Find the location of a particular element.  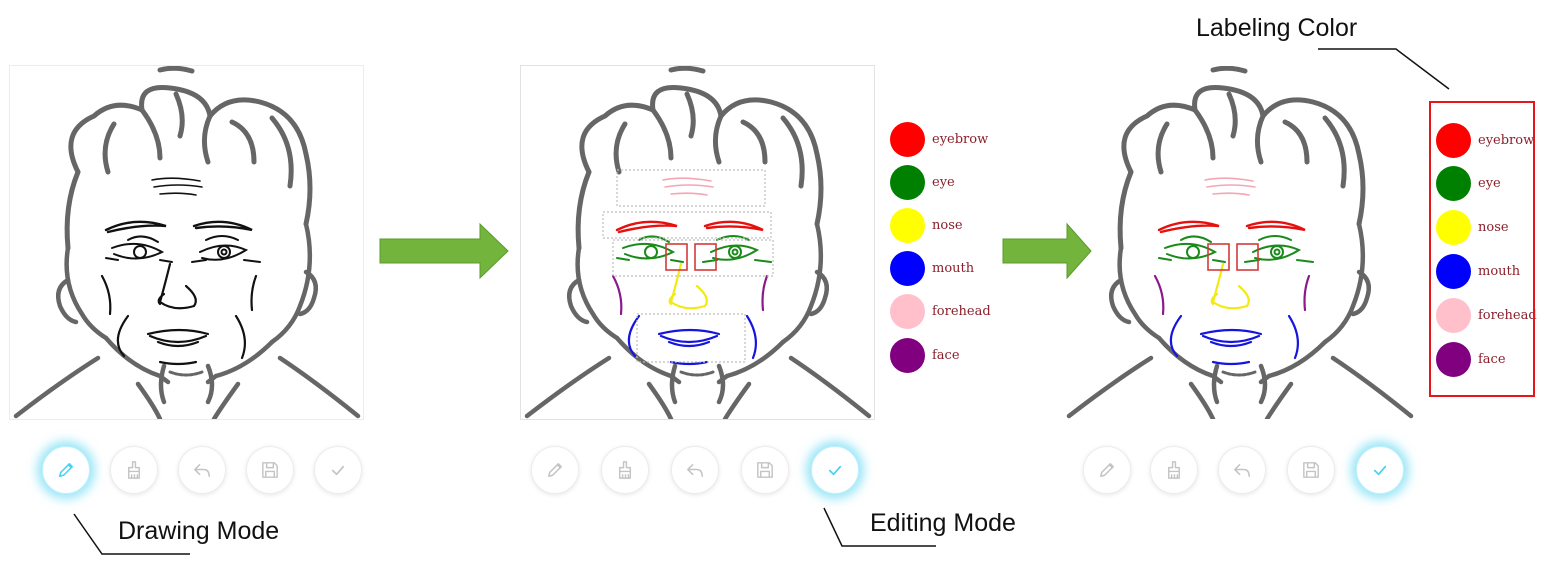

legend-item-eye: eye is located at coordinates (922, 182).